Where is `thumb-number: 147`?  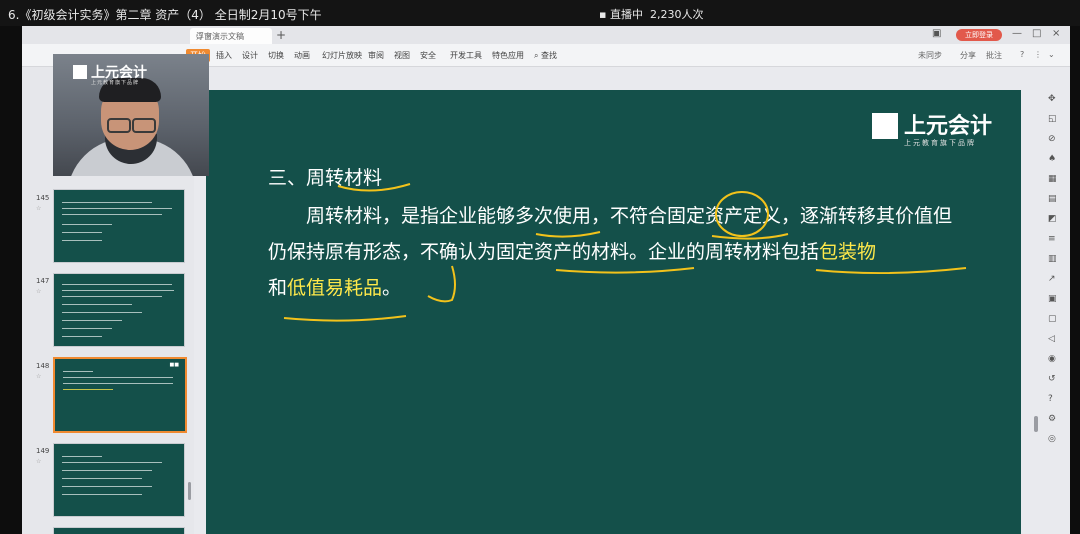
thumb-number: 147 is located at coordinates (43, 281).